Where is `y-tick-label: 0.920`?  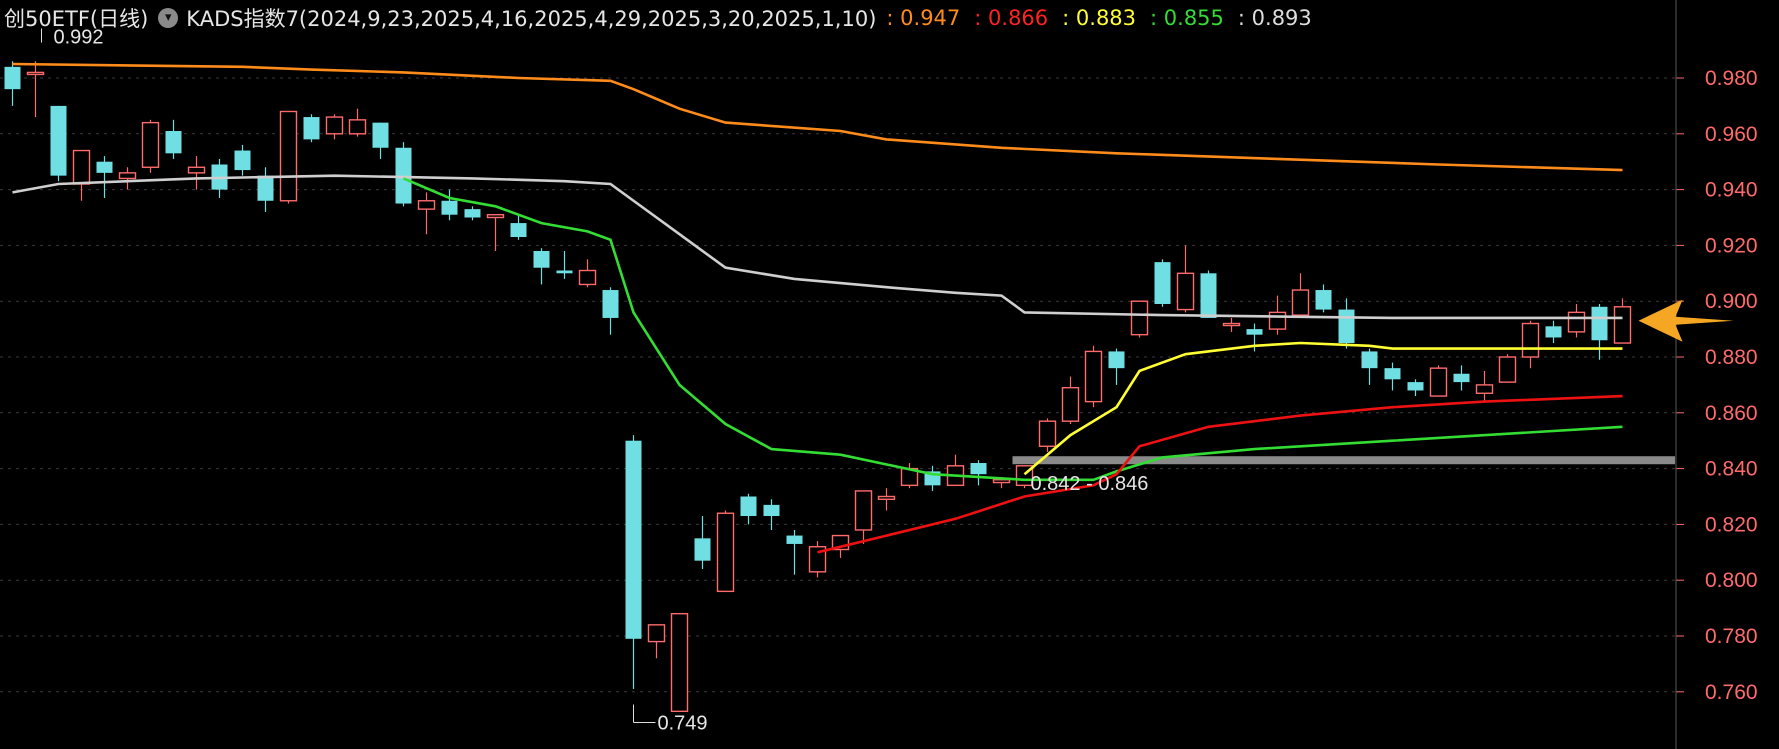 y-tick-label: 0.920 is located at coordinates (1731, 245).